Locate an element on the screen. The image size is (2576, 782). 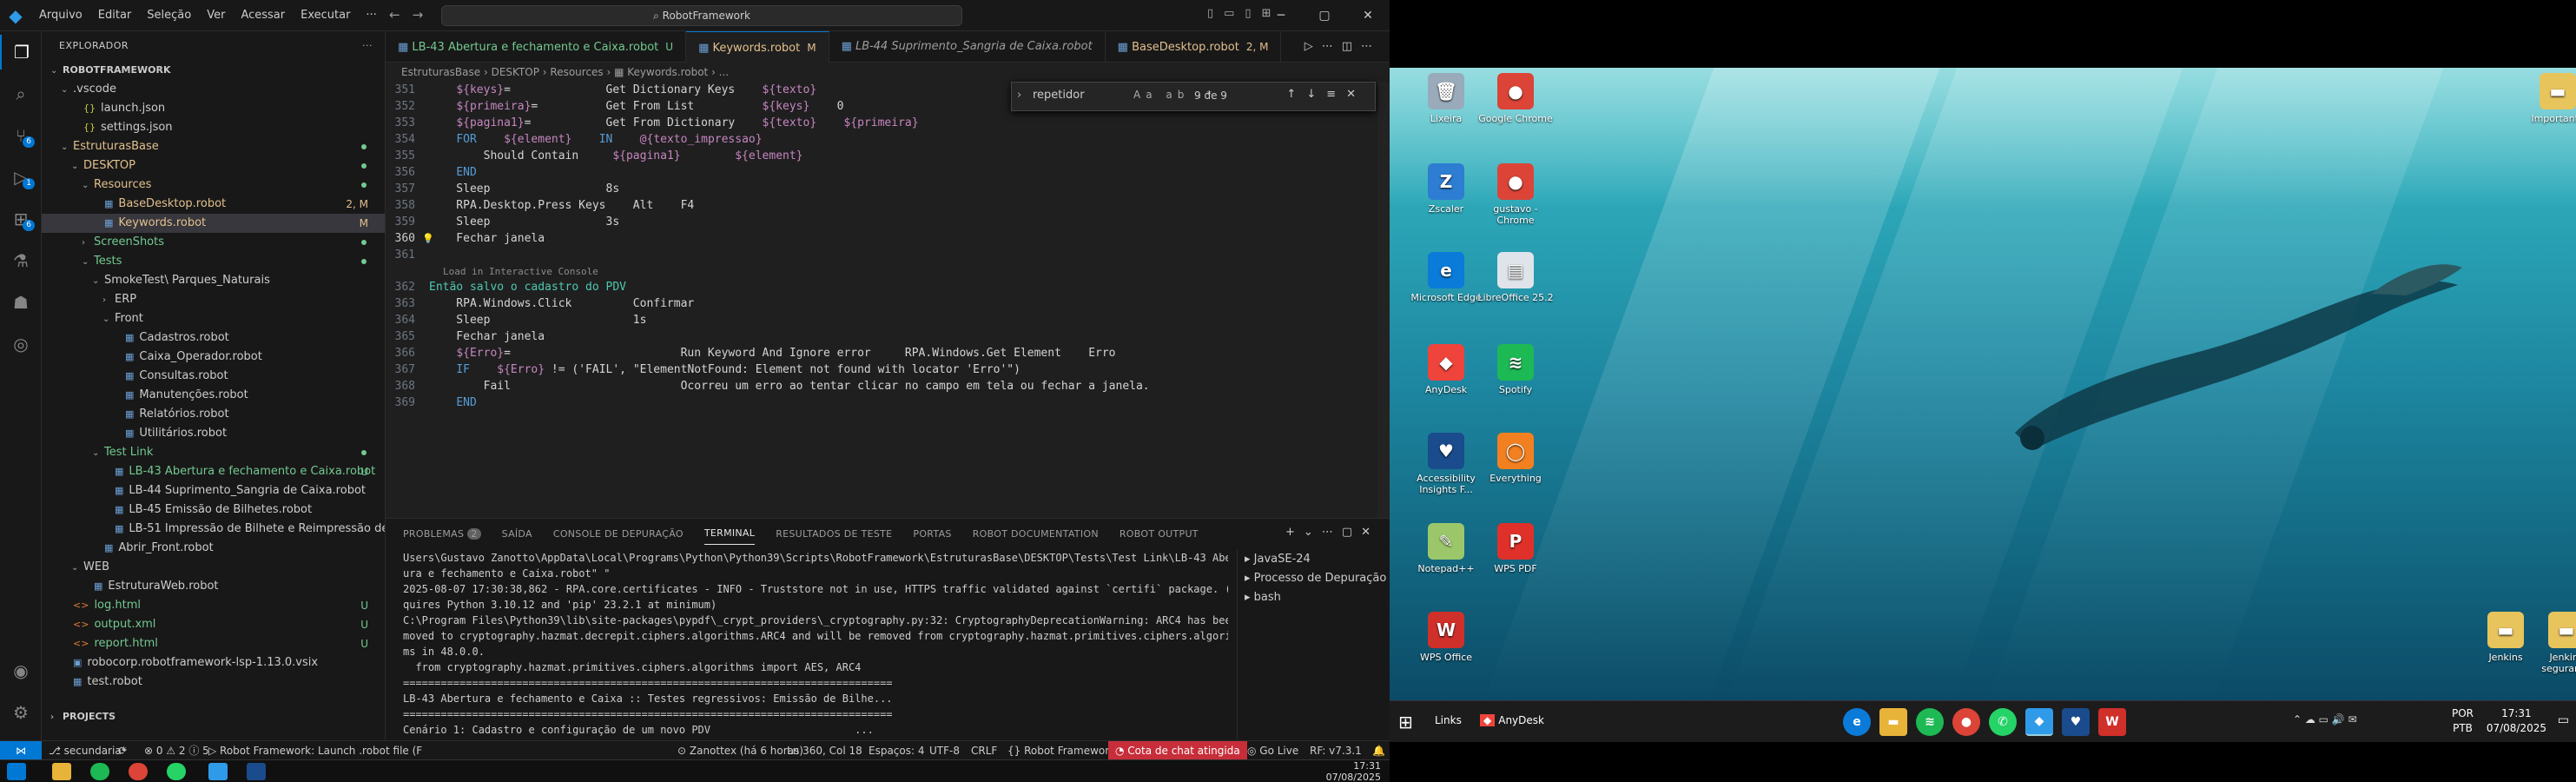
tree-item: ▦ LB-44 Suprimento_Sangria de Caixa.robot is located at coordinates (214, 490).